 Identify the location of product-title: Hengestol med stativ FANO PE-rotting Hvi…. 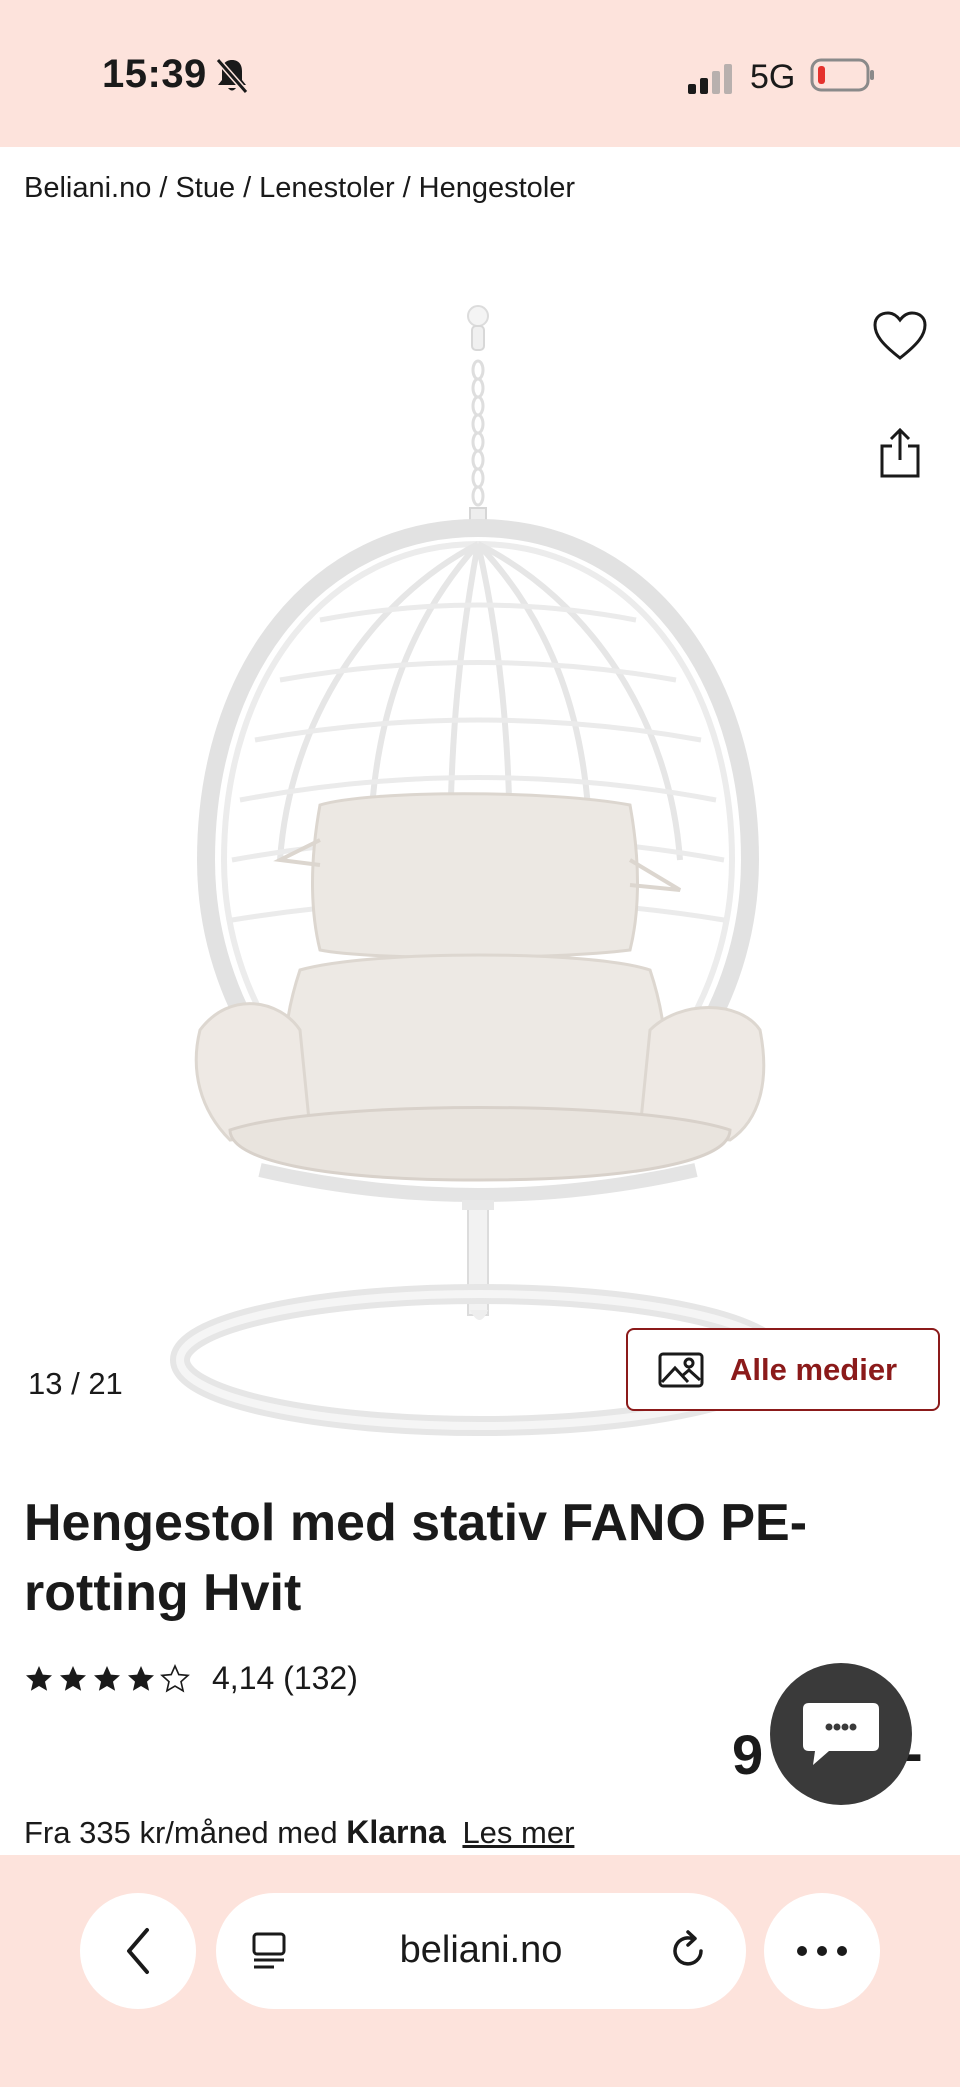
(416, 1558).